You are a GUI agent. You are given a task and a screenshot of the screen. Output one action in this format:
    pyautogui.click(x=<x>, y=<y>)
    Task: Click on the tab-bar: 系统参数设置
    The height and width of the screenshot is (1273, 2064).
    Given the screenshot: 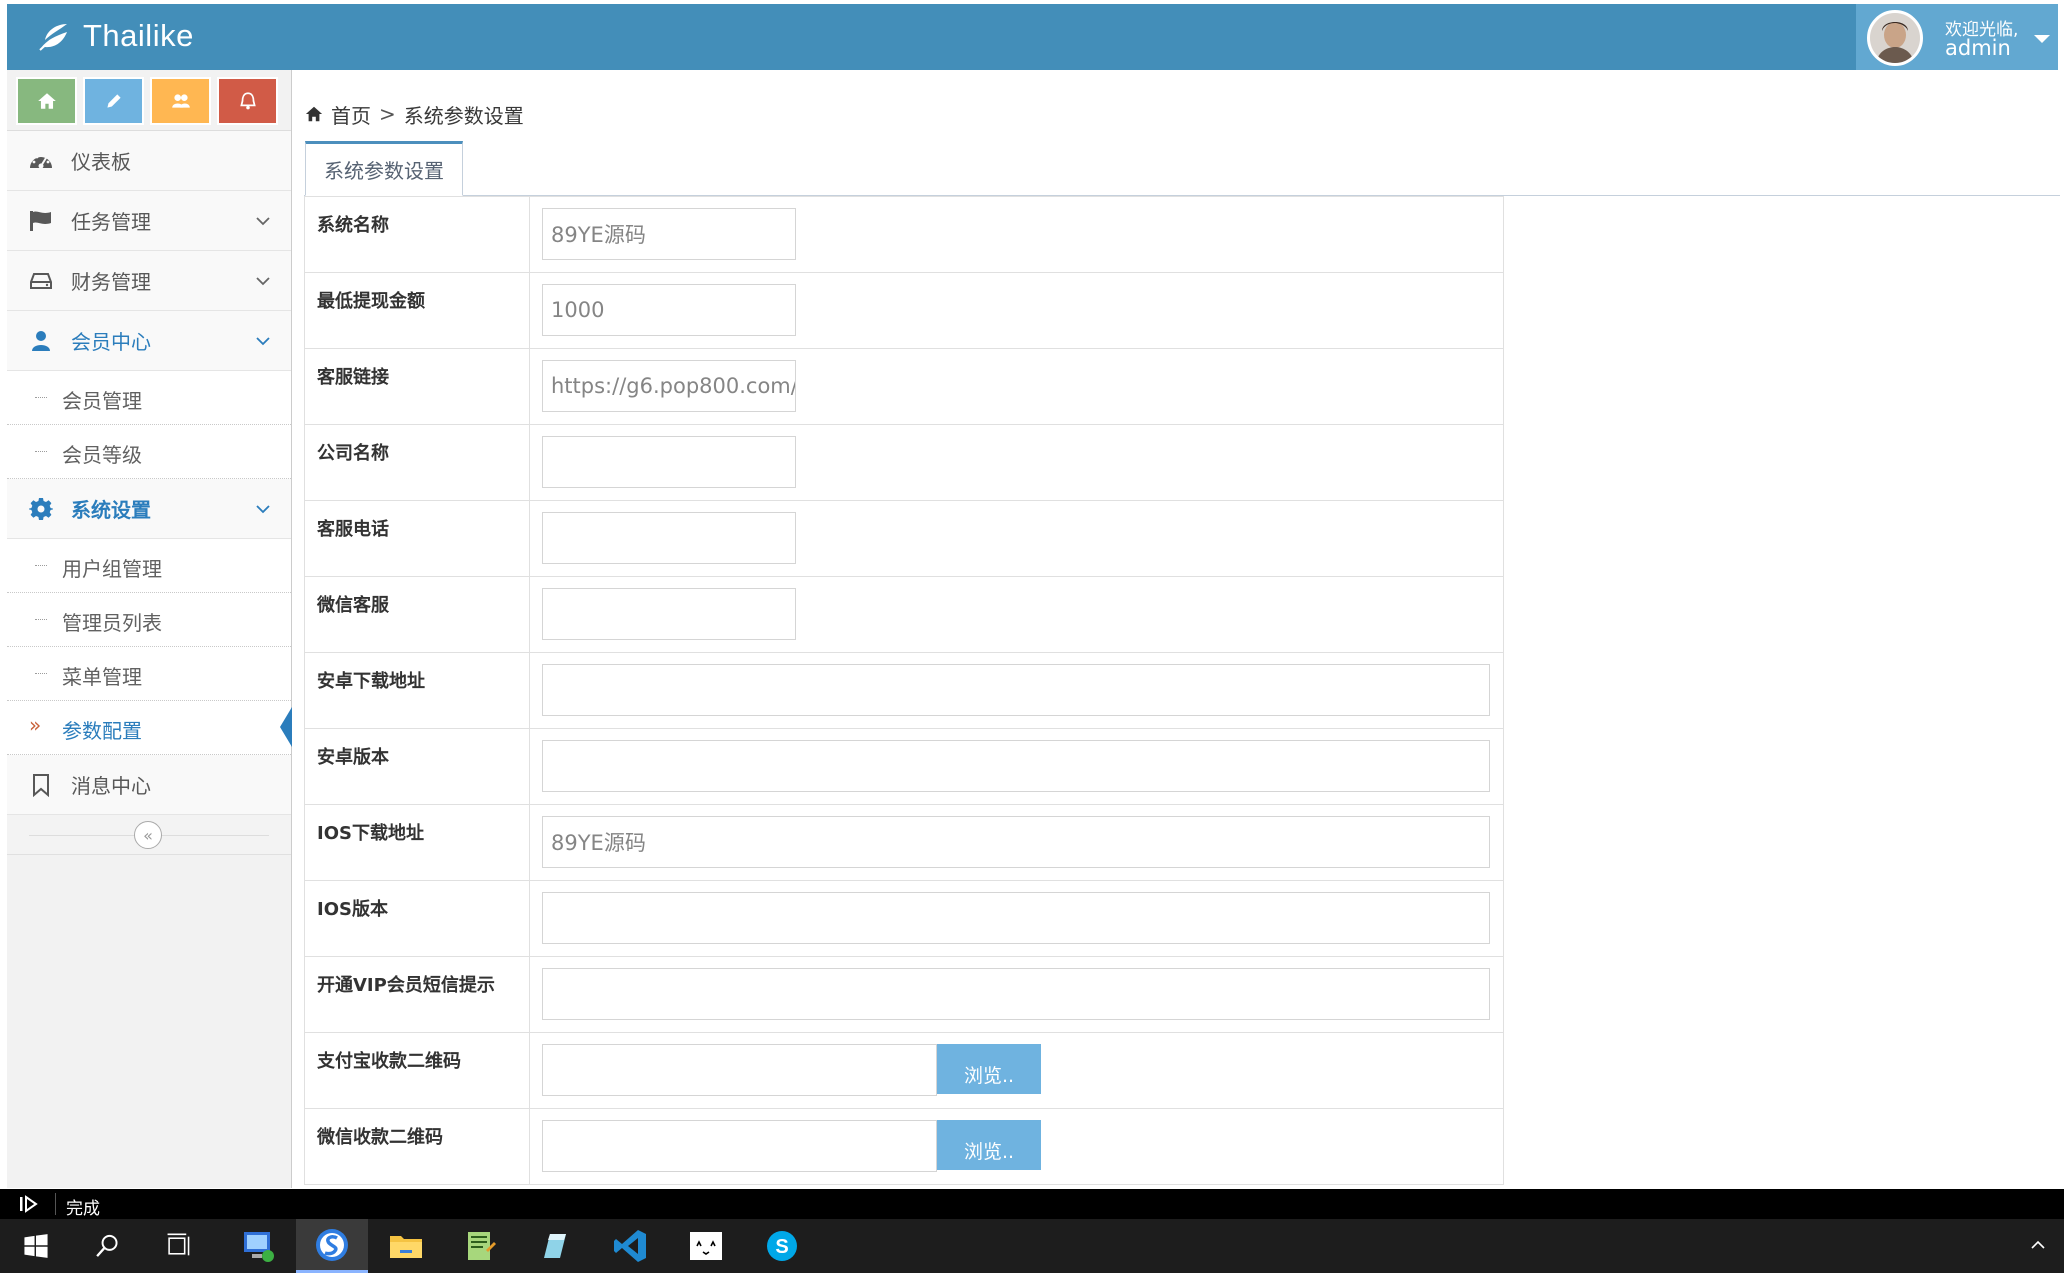 What is the action you would take?
    pyautogui.click(x=1182, y=168)
    